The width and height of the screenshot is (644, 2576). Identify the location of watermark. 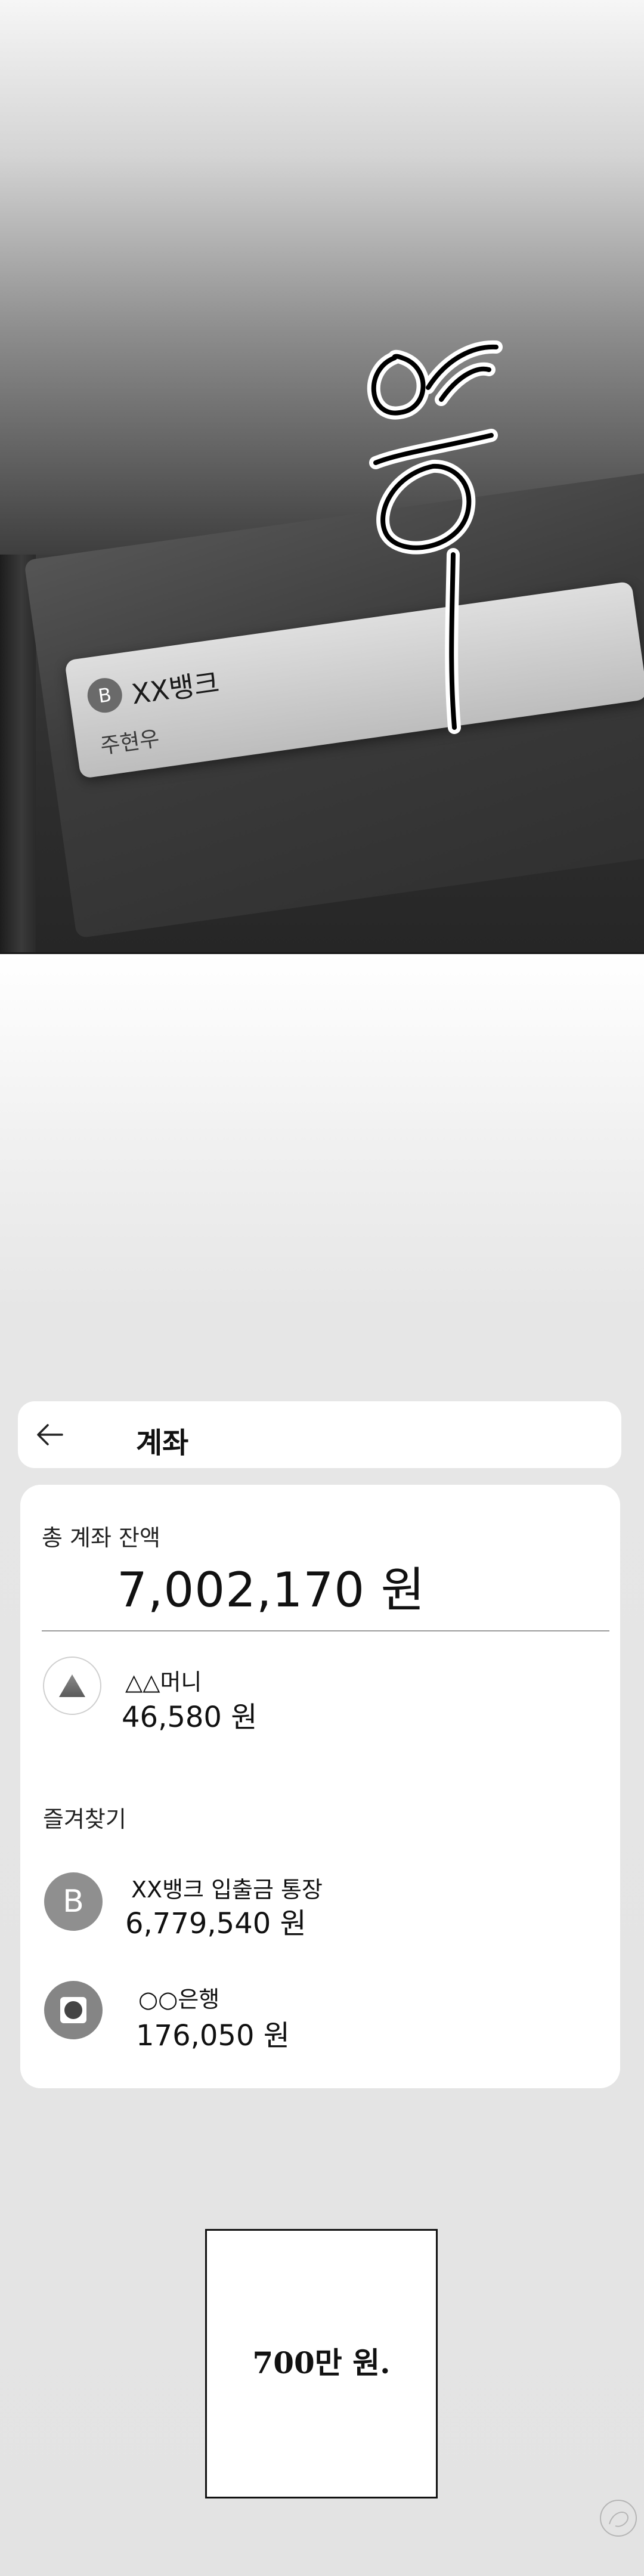
(588, 2533).